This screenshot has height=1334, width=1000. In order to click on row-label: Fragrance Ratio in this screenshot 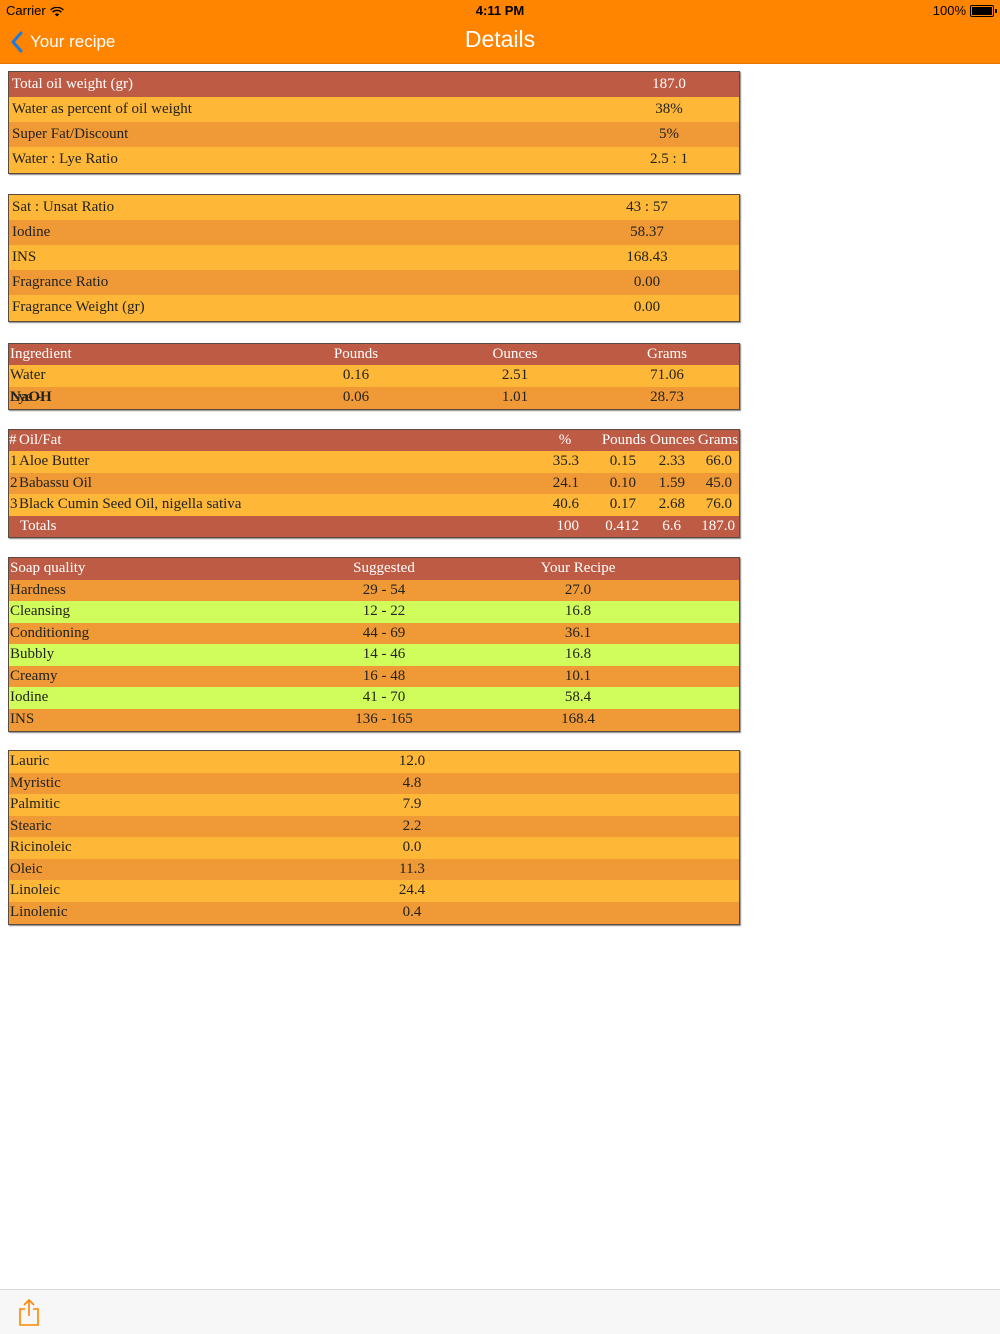, I will do `click(60, 282)`.